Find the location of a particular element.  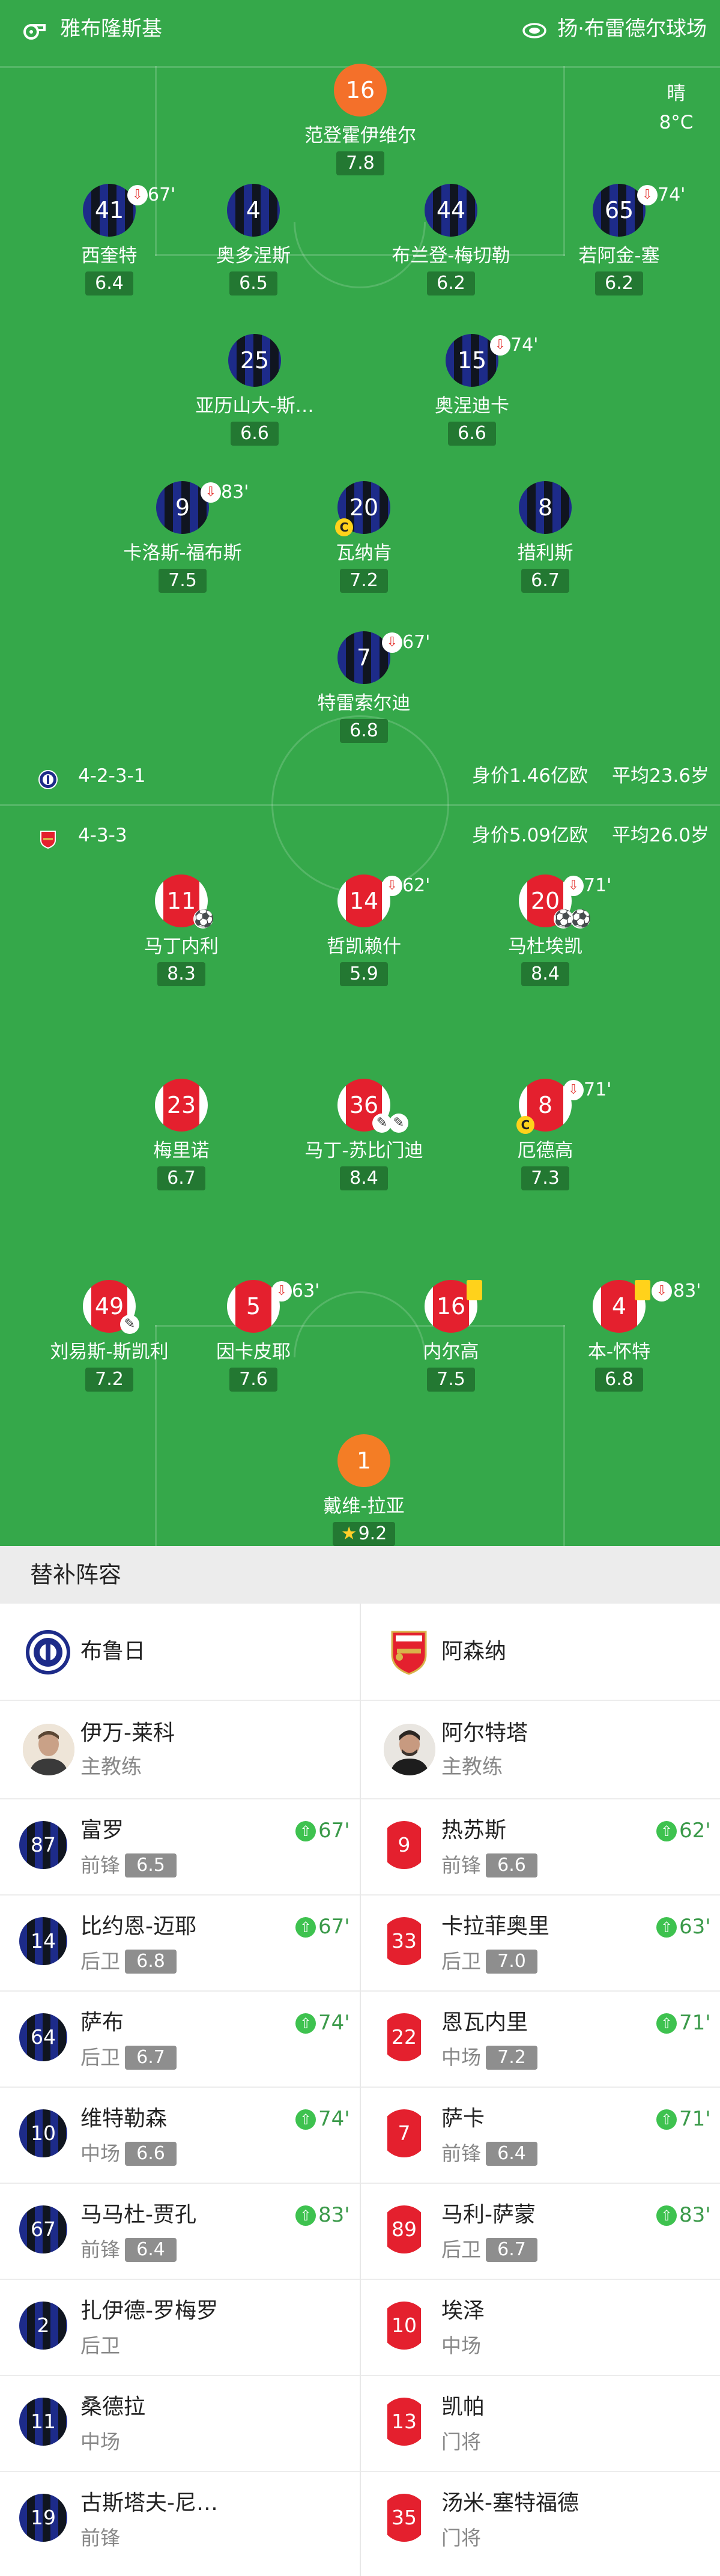

jersey-number: 25 is located at coordinates (254, 360).